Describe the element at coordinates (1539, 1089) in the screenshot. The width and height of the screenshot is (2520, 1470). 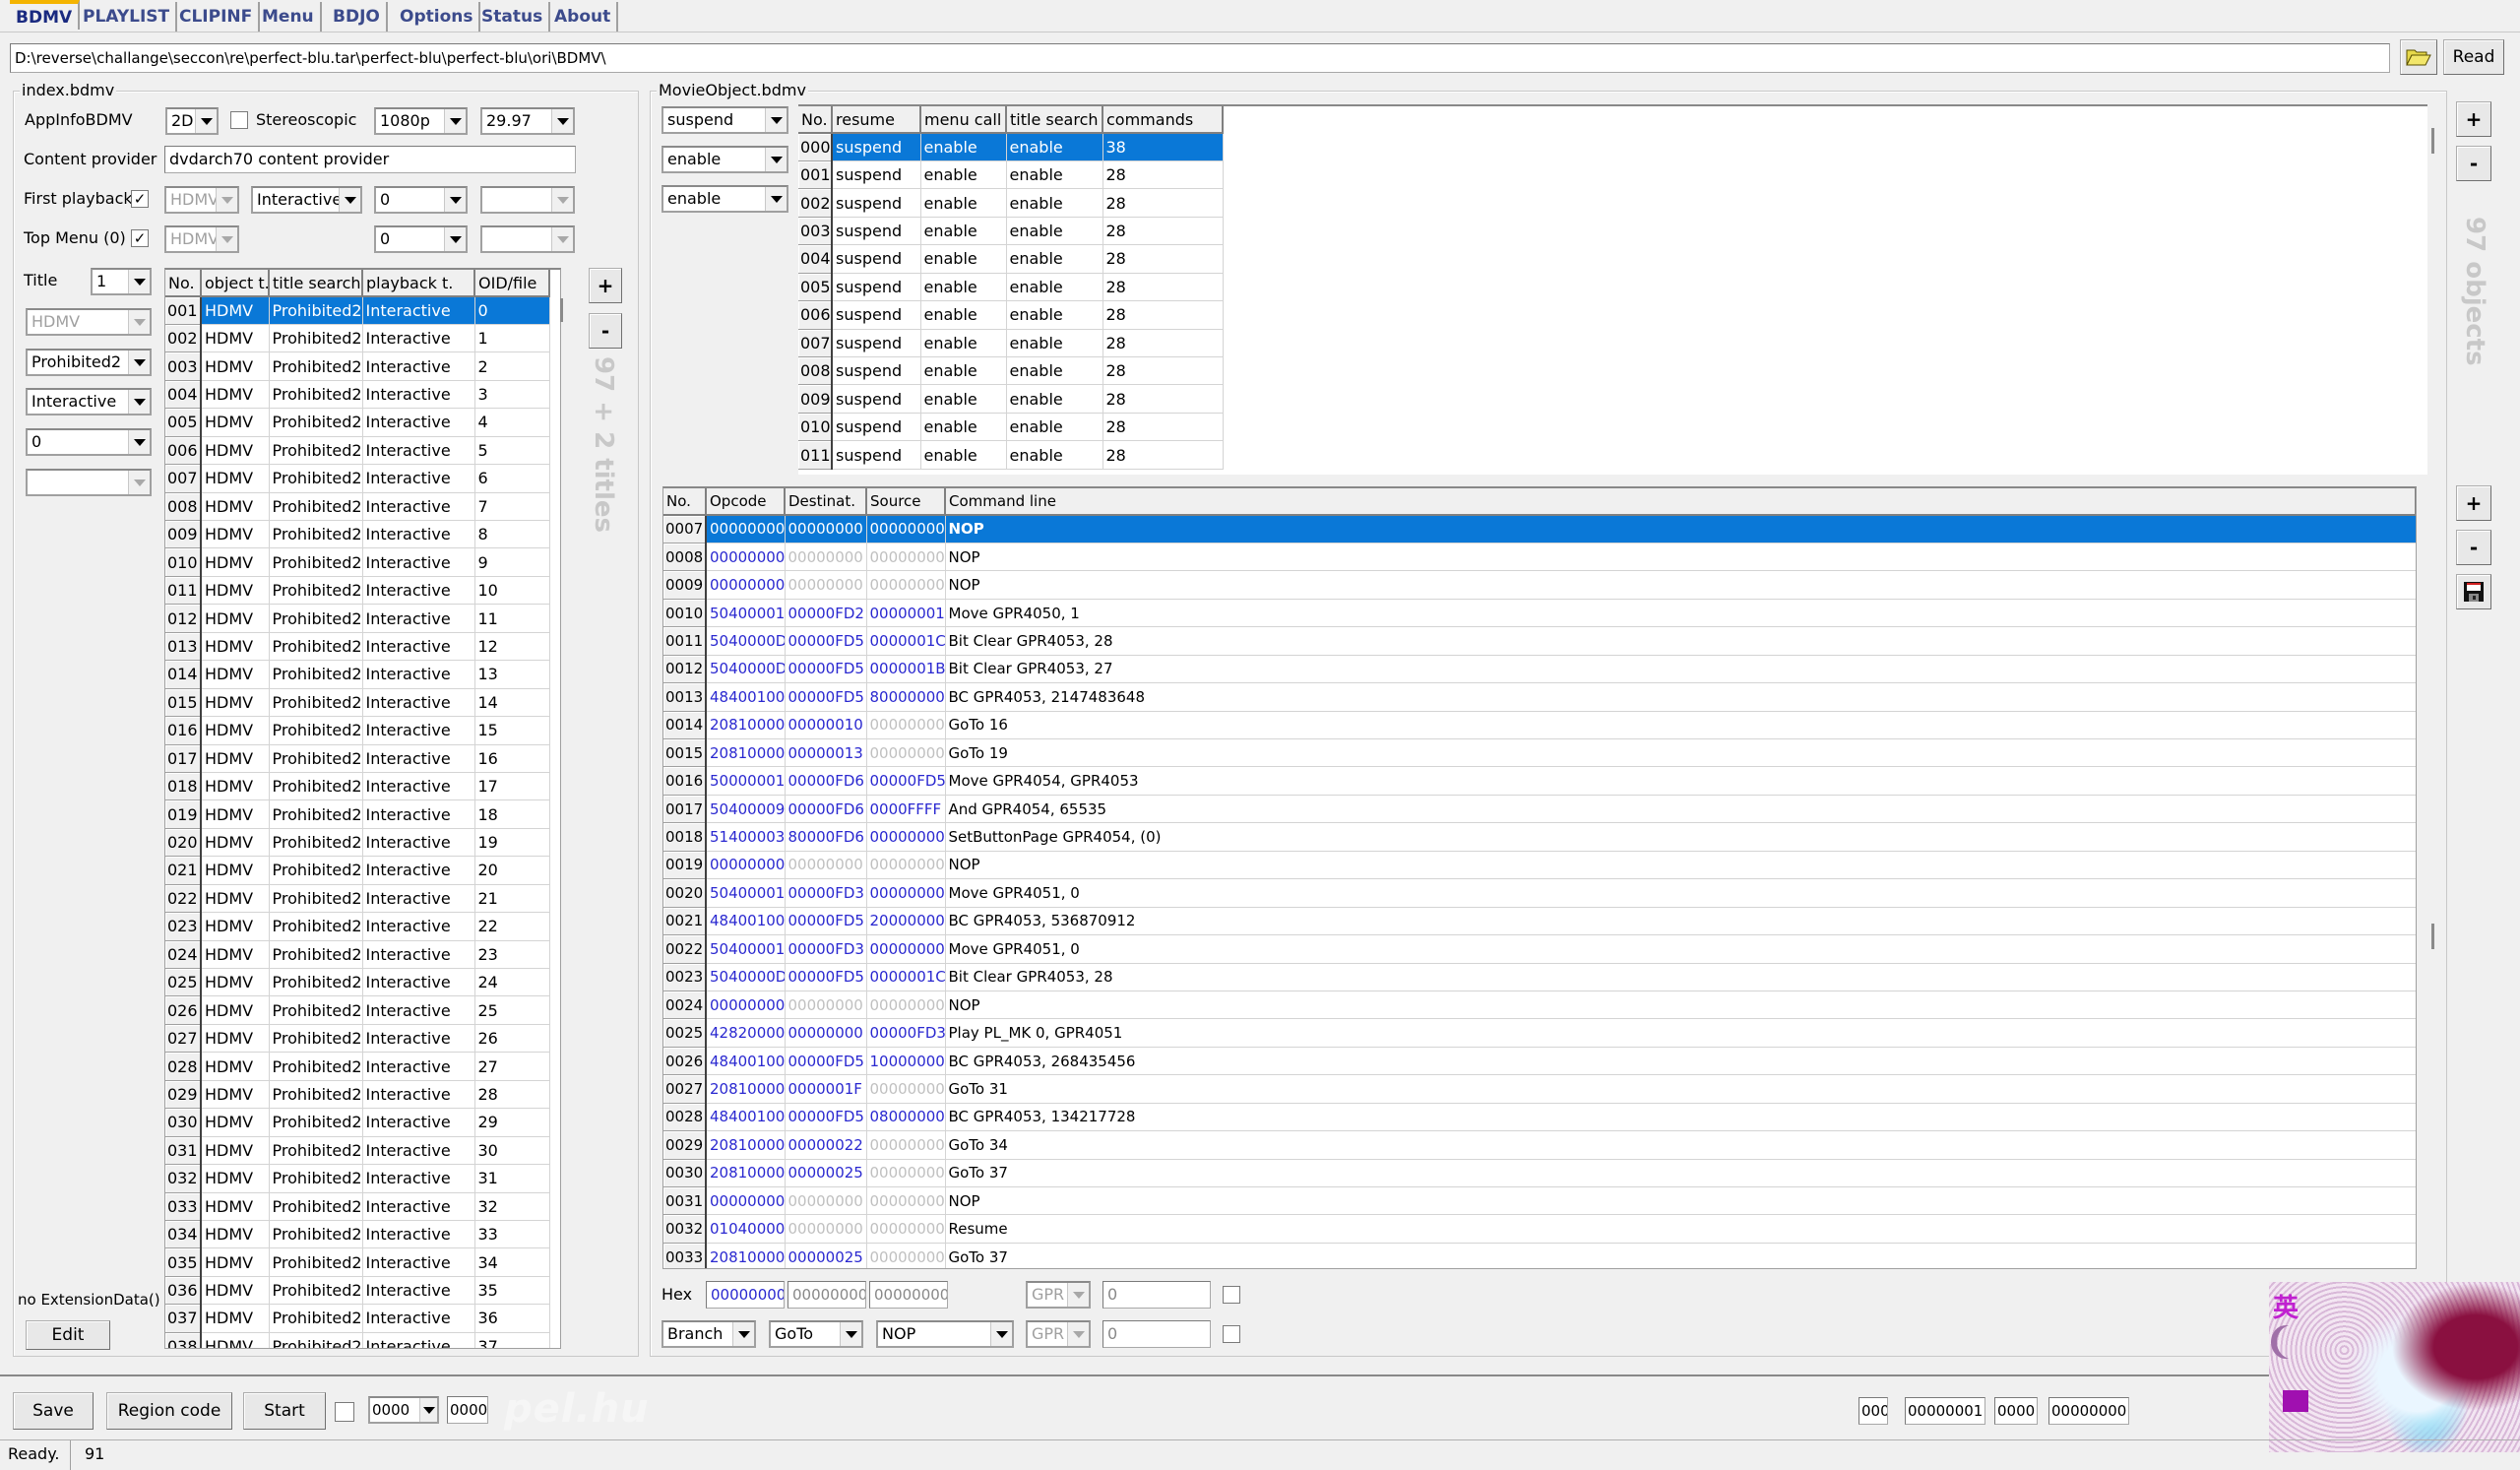
I see `command-row: 0027 20810000 0000001F 00000000 GoTo 31` at that location.